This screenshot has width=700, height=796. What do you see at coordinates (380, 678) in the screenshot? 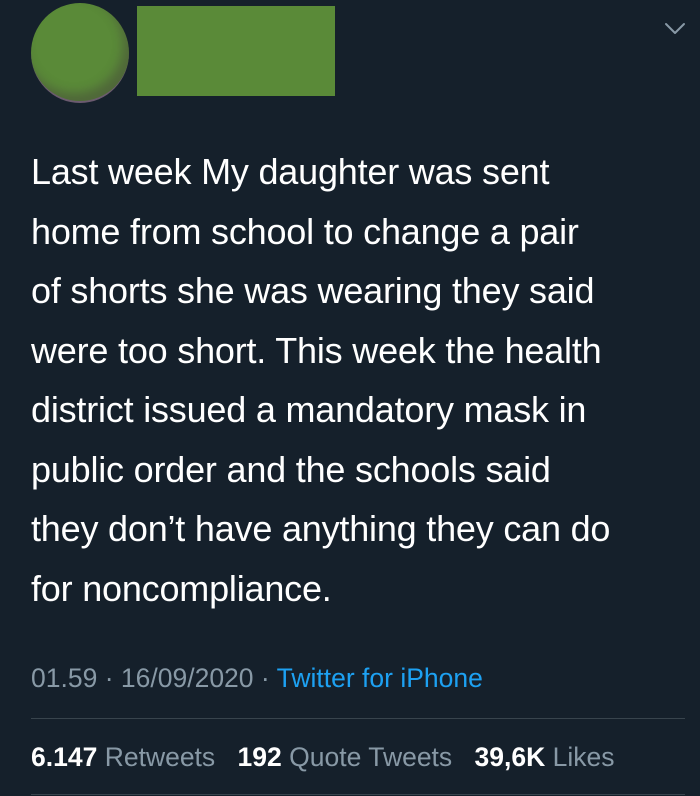
I see `tweet-source-link: Twitter for iPhone` at bounding box center [380, 678].